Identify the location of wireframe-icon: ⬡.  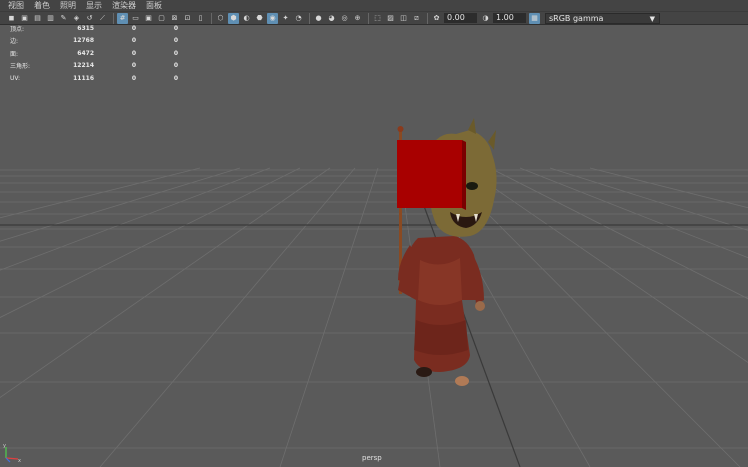
(220, 18).